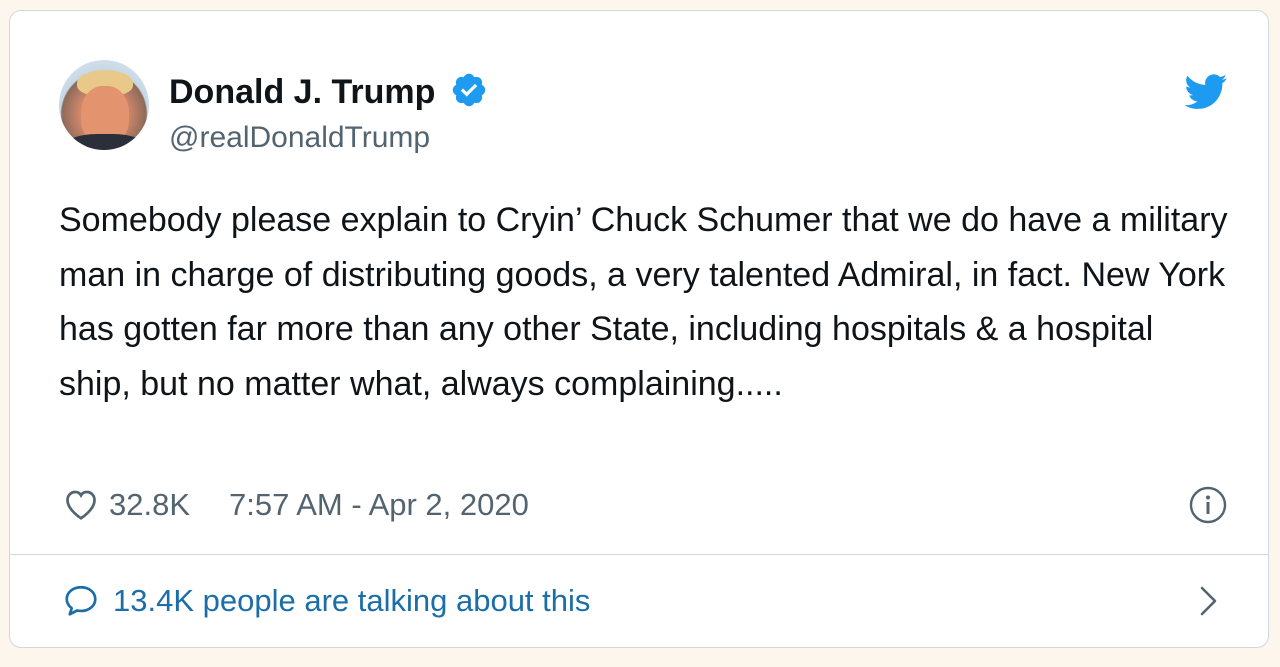 Image resolution: width=1280 pixels, height=667 pixels. Describe the element at coordinates (469, 90) in the screenshot. I see `verified-badge-icon` at that location.